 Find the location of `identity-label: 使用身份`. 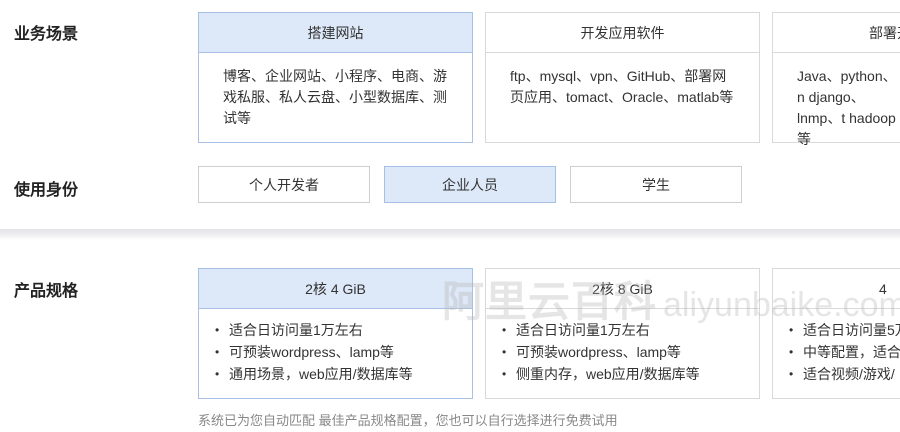

identity-label: 使用身份 is located at coordinates (46, 190).